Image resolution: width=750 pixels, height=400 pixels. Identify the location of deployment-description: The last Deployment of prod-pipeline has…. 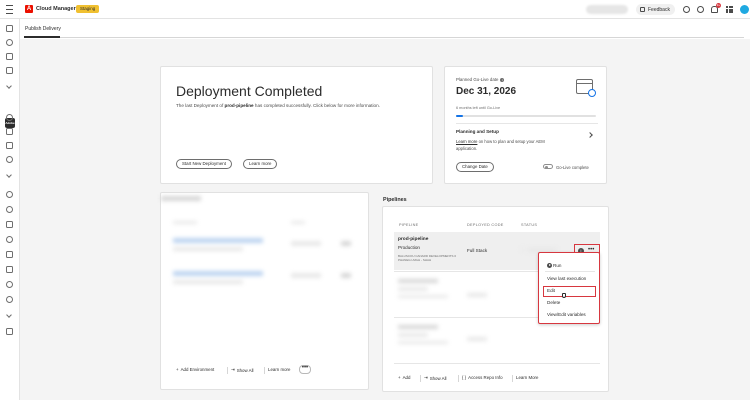
(303, 105).